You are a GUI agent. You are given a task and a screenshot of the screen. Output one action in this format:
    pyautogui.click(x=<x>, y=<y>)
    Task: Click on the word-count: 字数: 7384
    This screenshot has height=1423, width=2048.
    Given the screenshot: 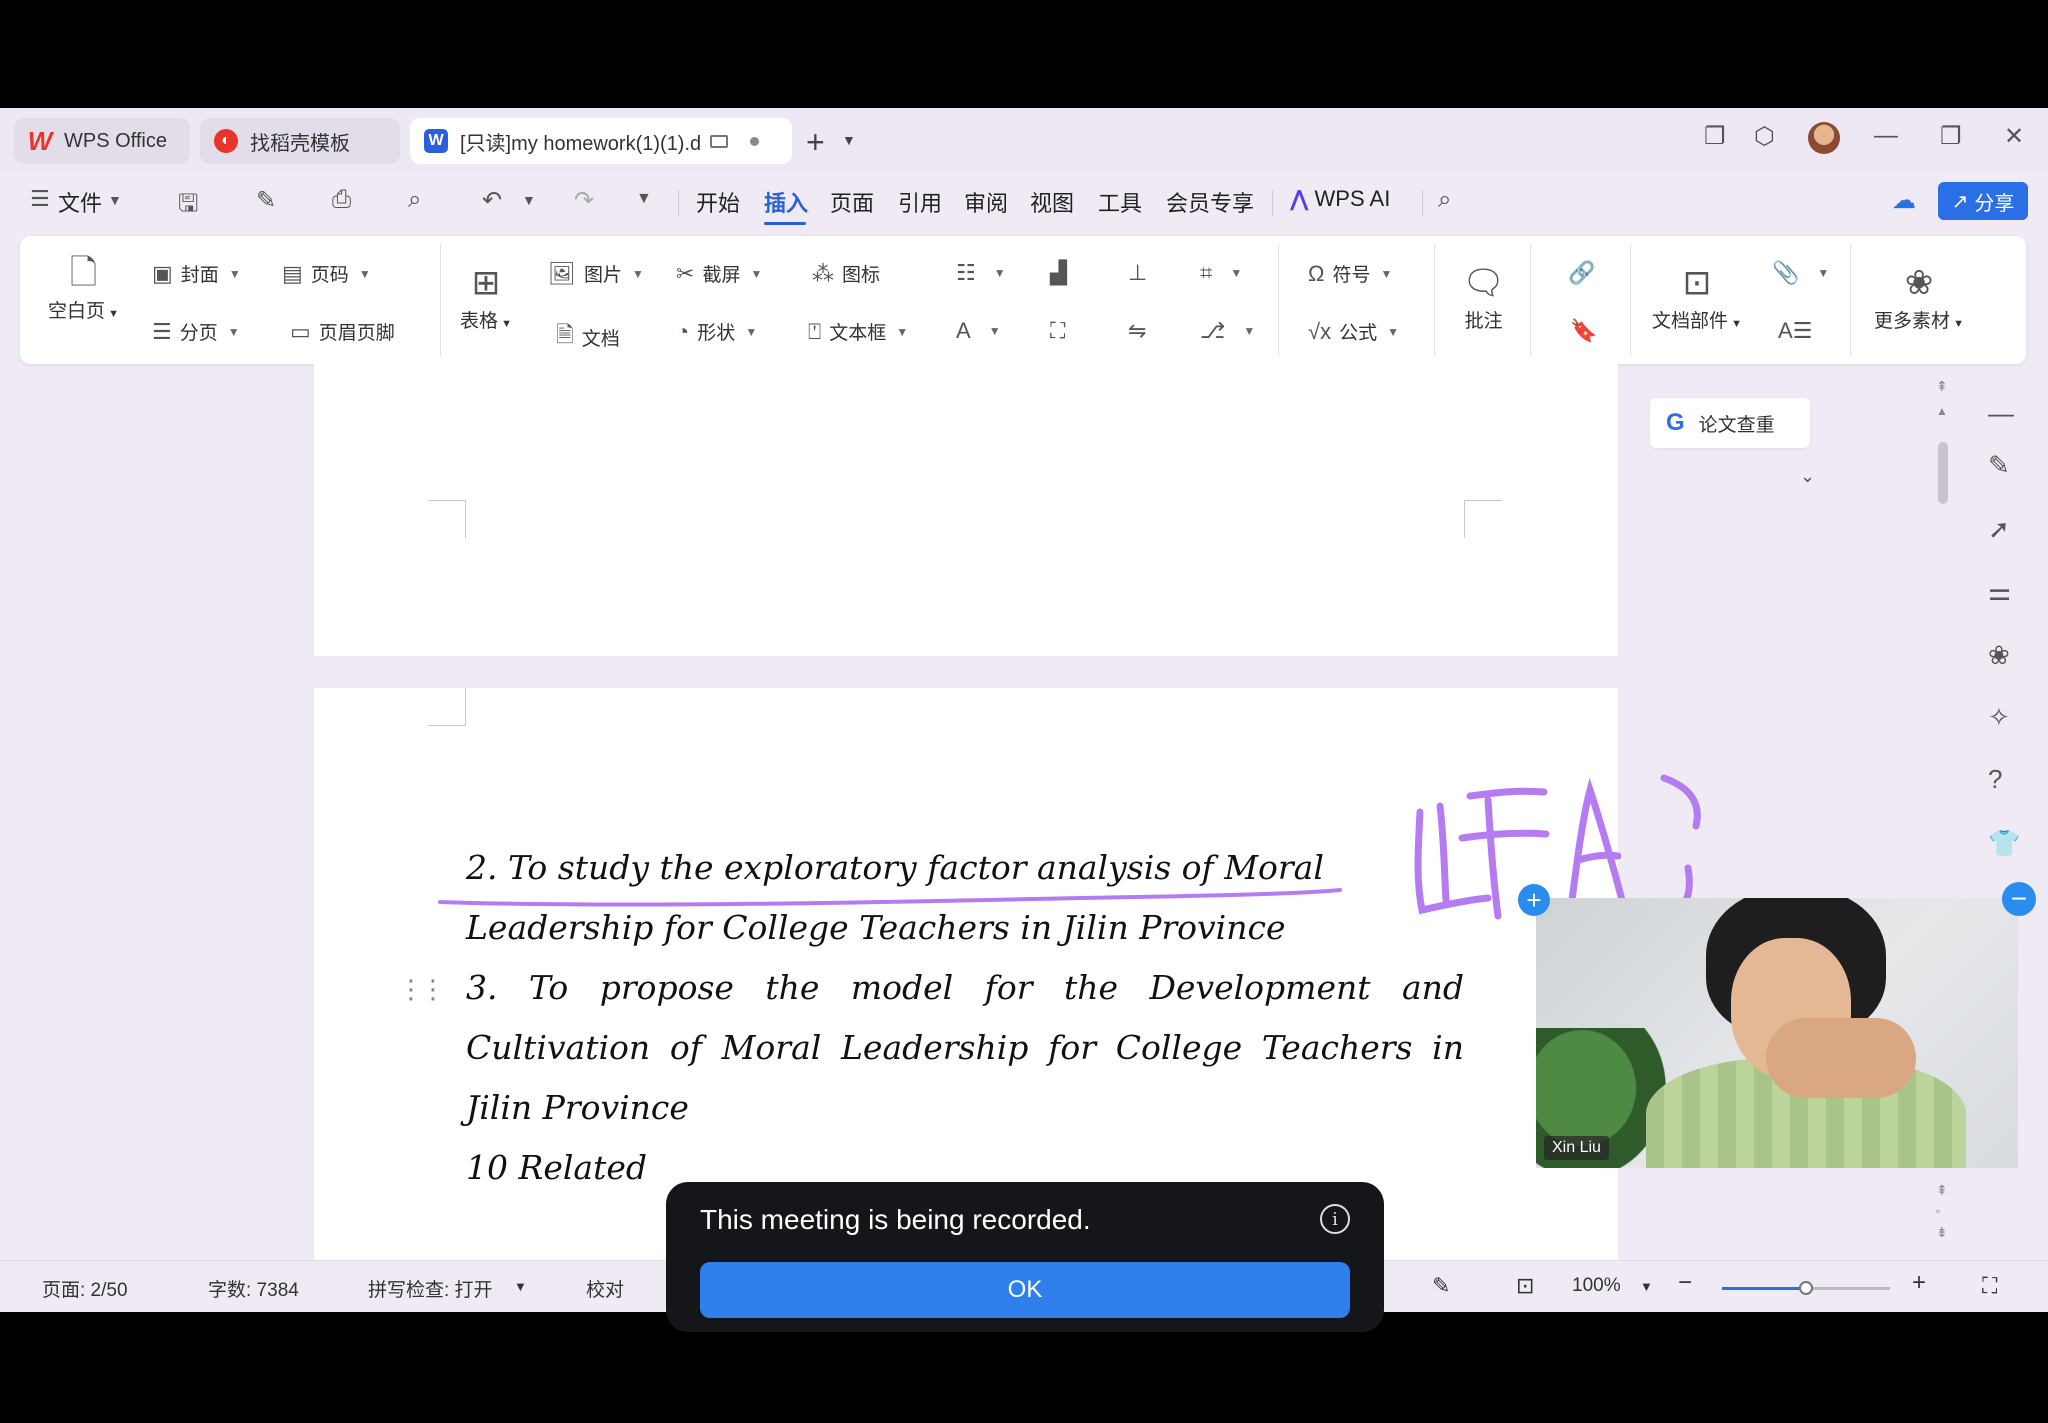 What is the action you would take?
    pyautogui.click(x=253, y=1288)
    